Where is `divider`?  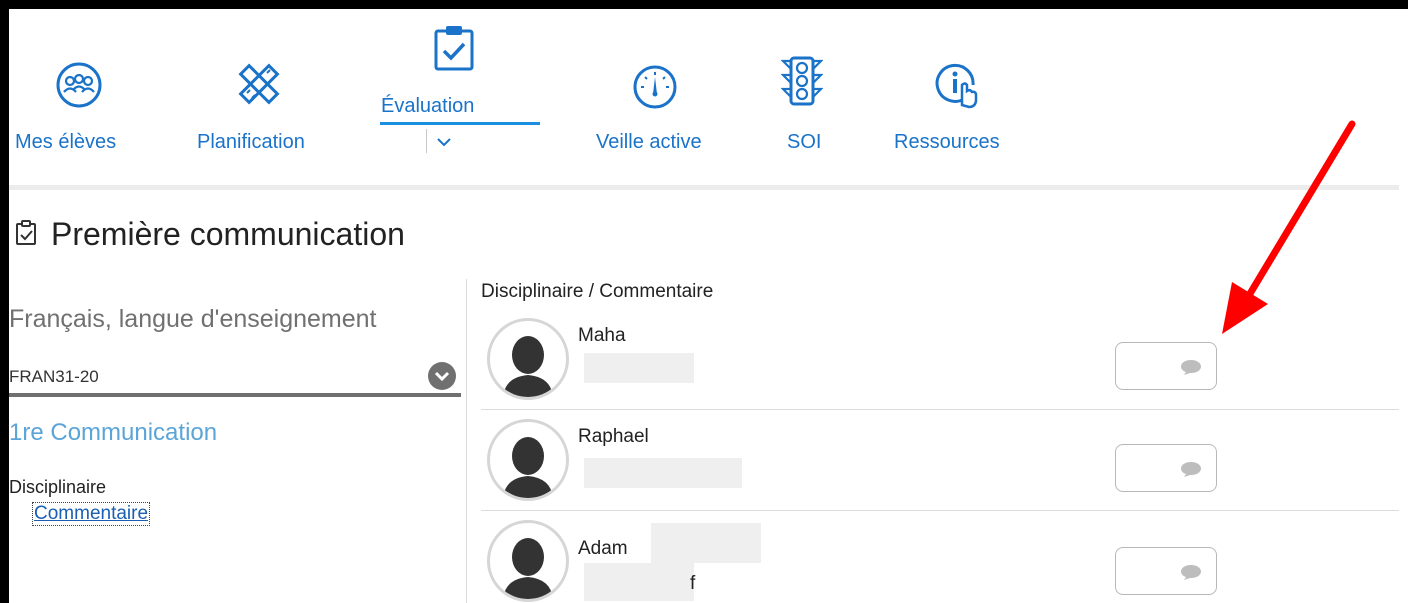 divider is located at coordinates (426, 141).